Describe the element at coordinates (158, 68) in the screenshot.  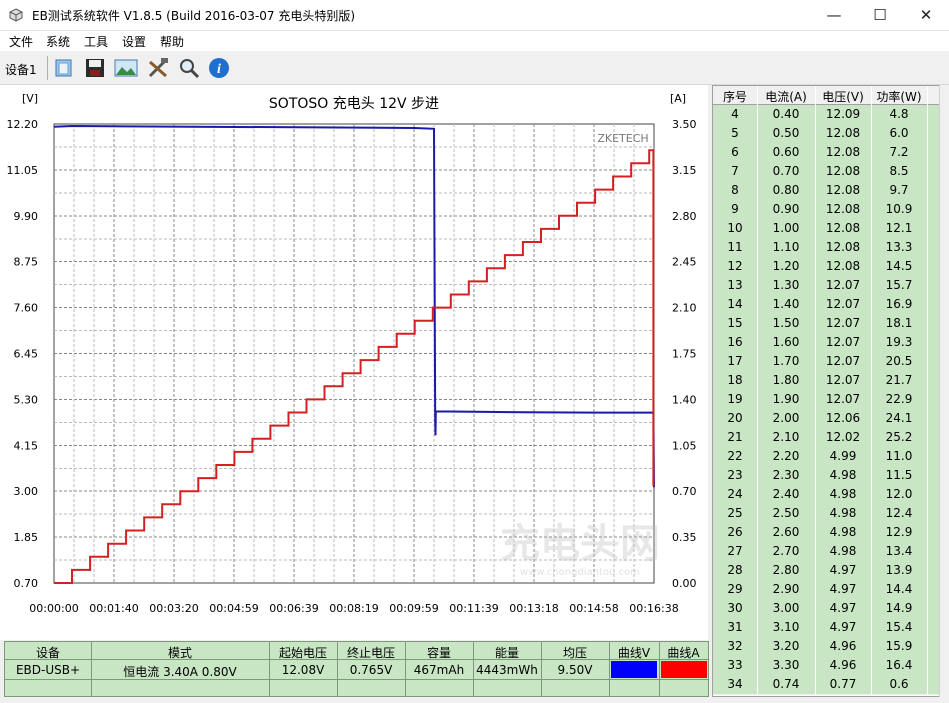
I see `tools-button` at that location.